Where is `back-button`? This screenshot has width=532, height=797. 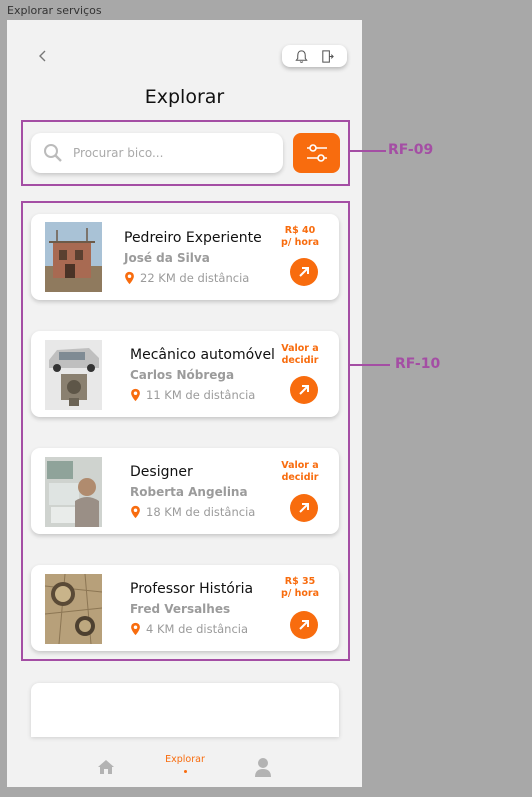 back-button is located at coordinates (43, 56).